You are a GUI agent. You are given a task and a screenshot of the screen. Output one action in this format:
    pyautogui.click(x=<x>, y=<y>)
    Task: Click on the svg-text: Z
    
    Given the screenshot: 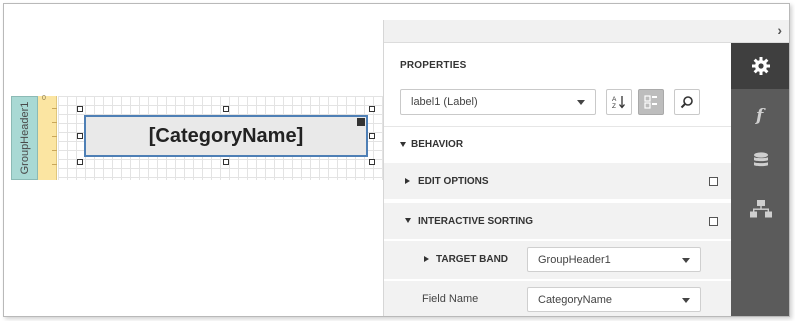 What is the action you would take?
    pyautogui.click(x=614, y=106)
    